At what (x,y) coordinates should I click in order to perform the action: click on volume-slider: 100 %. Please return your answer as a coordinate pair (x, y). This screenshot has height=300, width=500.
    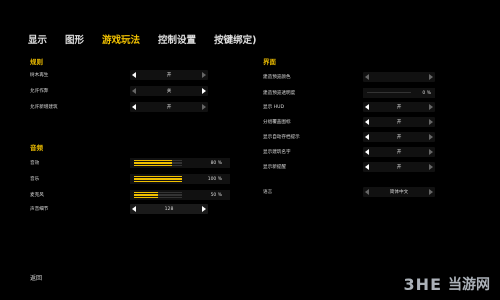
    Looking at the image, I should click on (180, 179).